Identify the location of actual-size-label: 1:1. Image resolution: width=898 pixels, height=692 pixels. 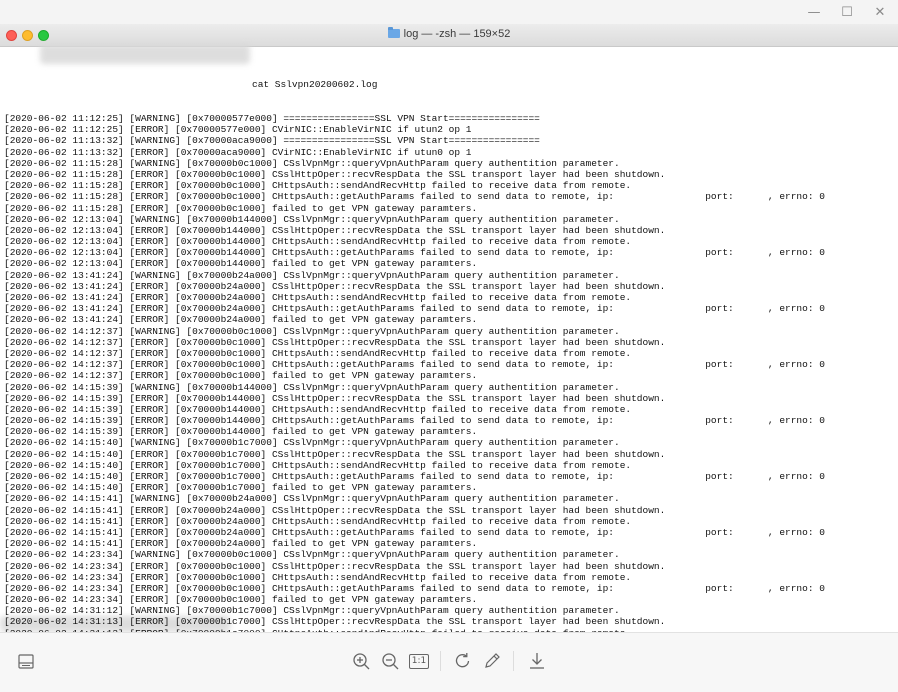
(419, 661).